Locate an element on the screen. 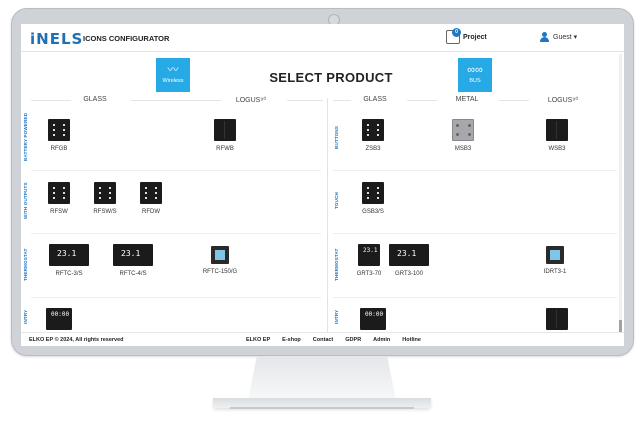 The width and height of the screenshot is (643, 428). copyright-text: ELKO EP © 2024, All rights reserved is located at coordinates (76, 340).